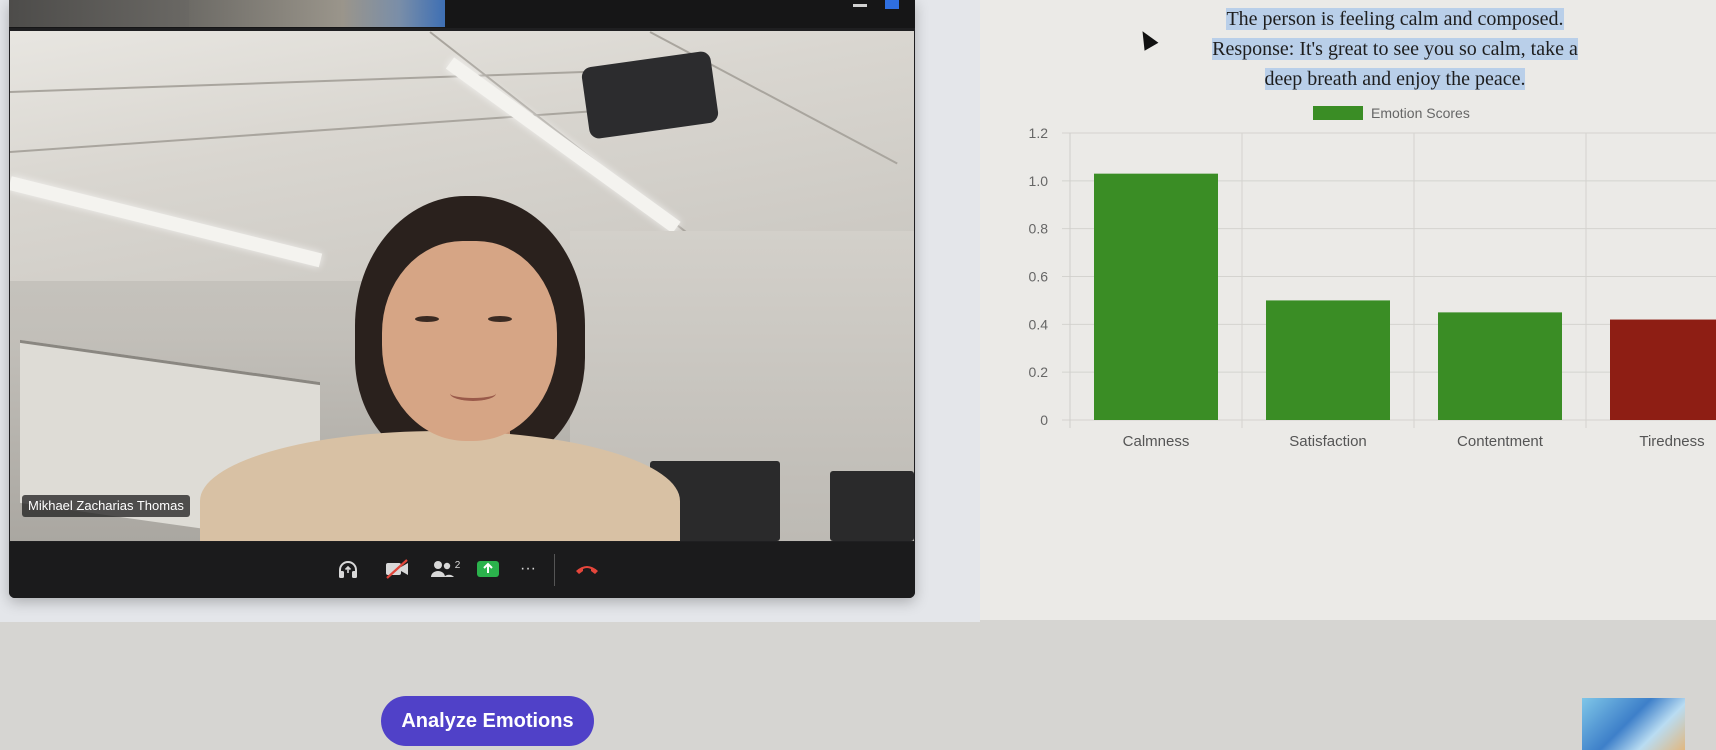  What do you see at coordinates (1156, 296) in the screenshot?
I see `bar-calmness` at bounding box center [1156, 296].